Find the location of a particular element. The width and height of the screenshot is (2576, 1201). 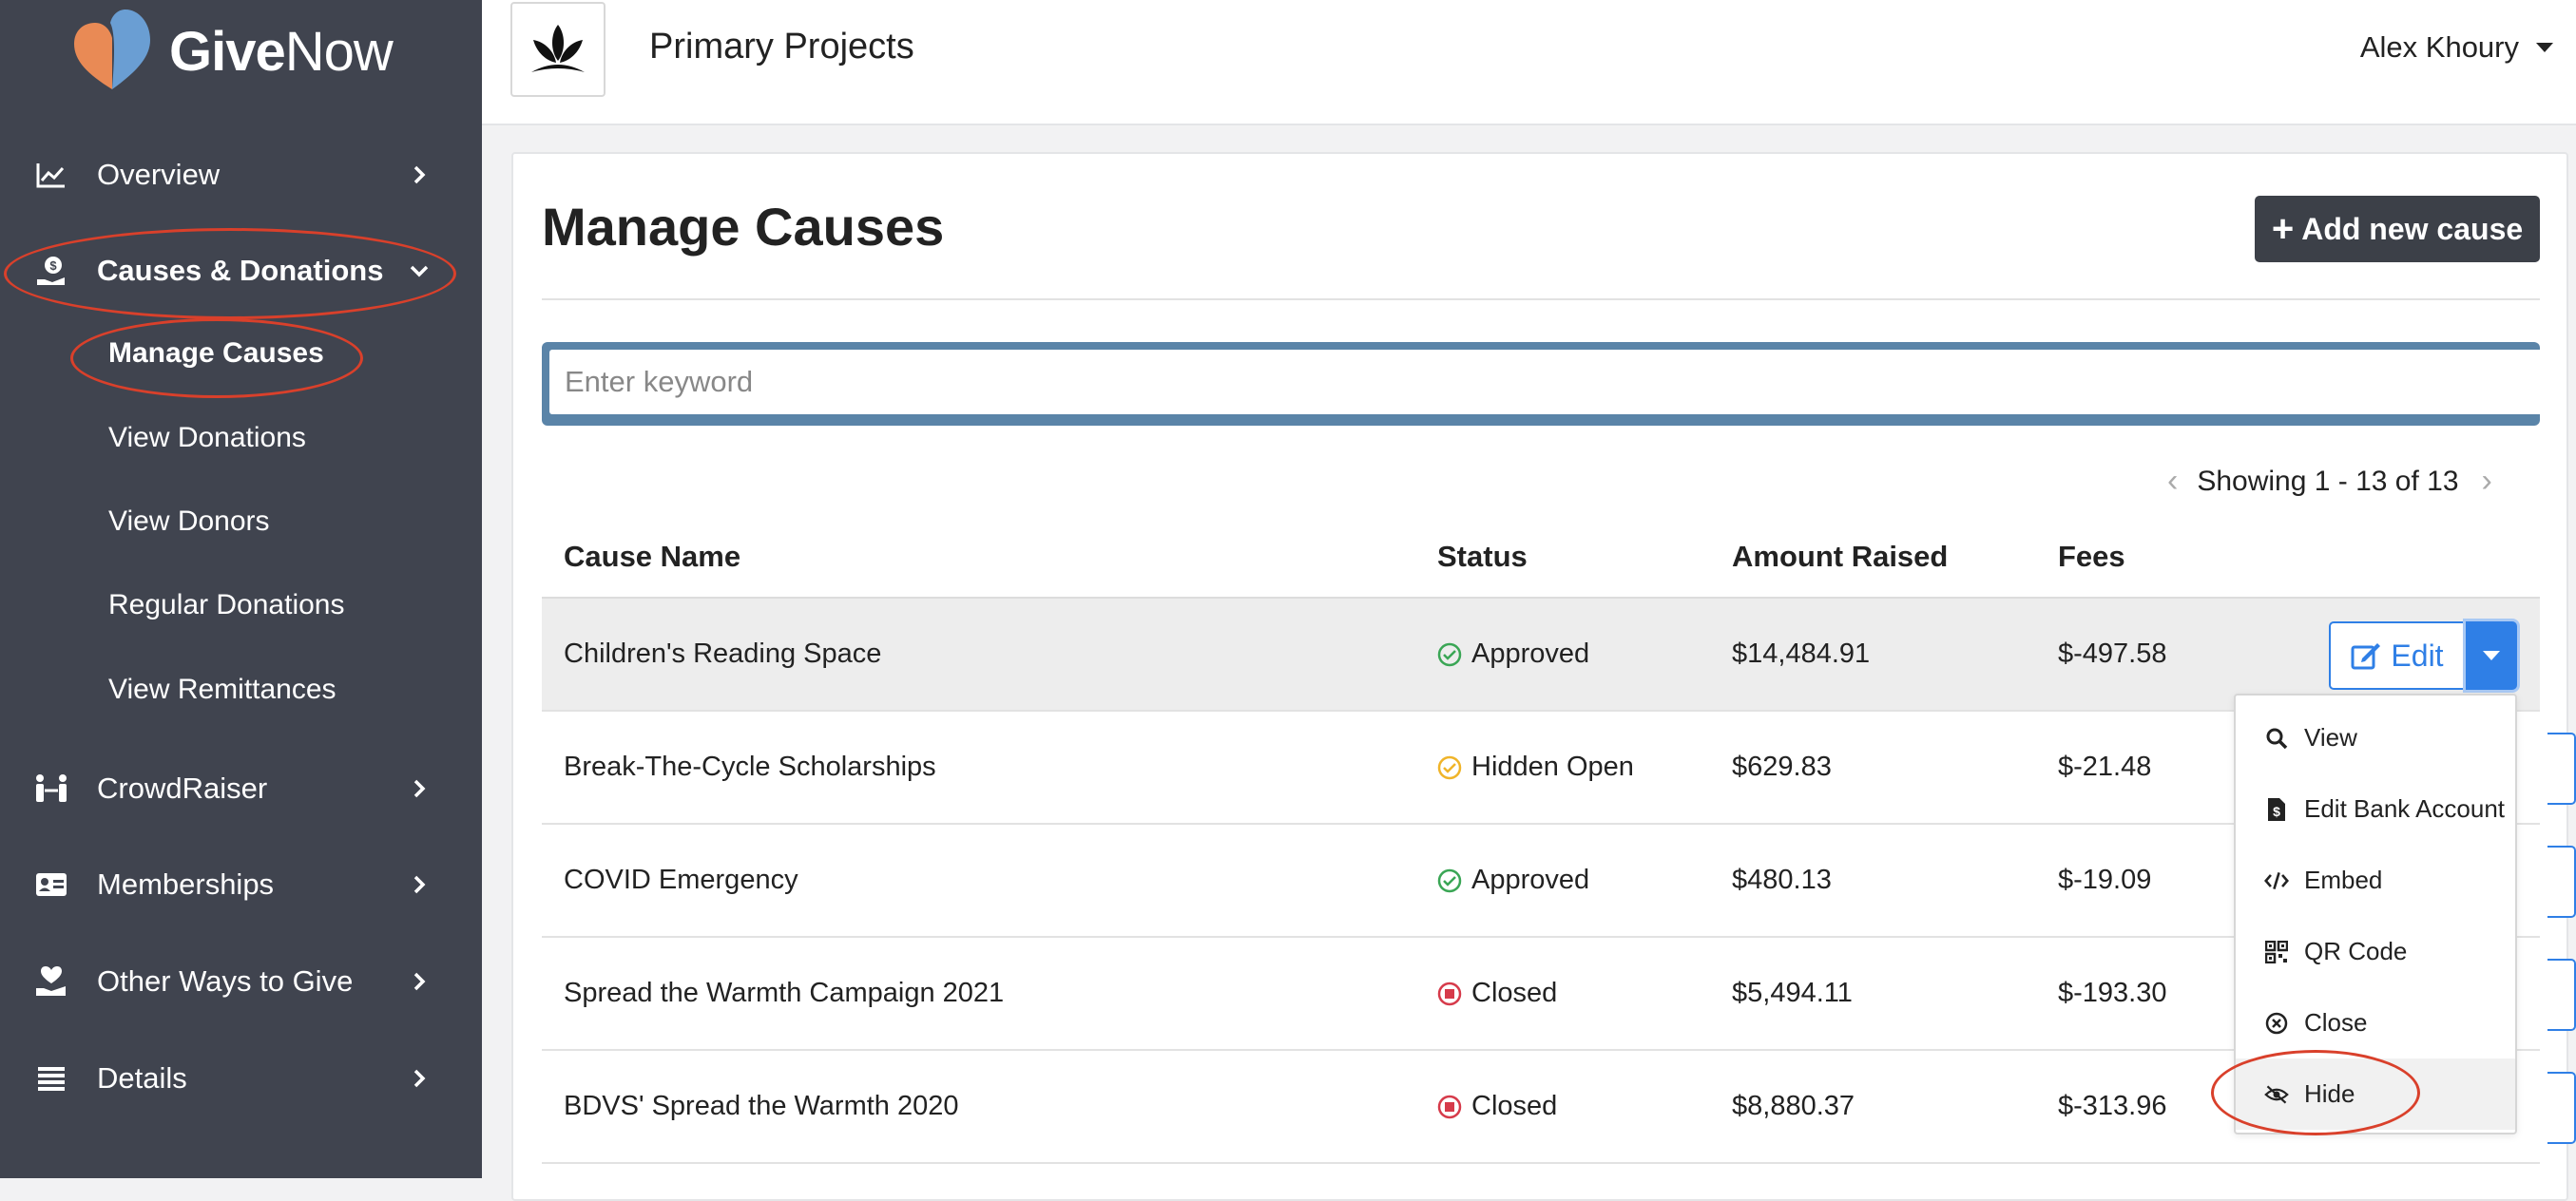

id-card-icon is located at coordinates (51, 884).